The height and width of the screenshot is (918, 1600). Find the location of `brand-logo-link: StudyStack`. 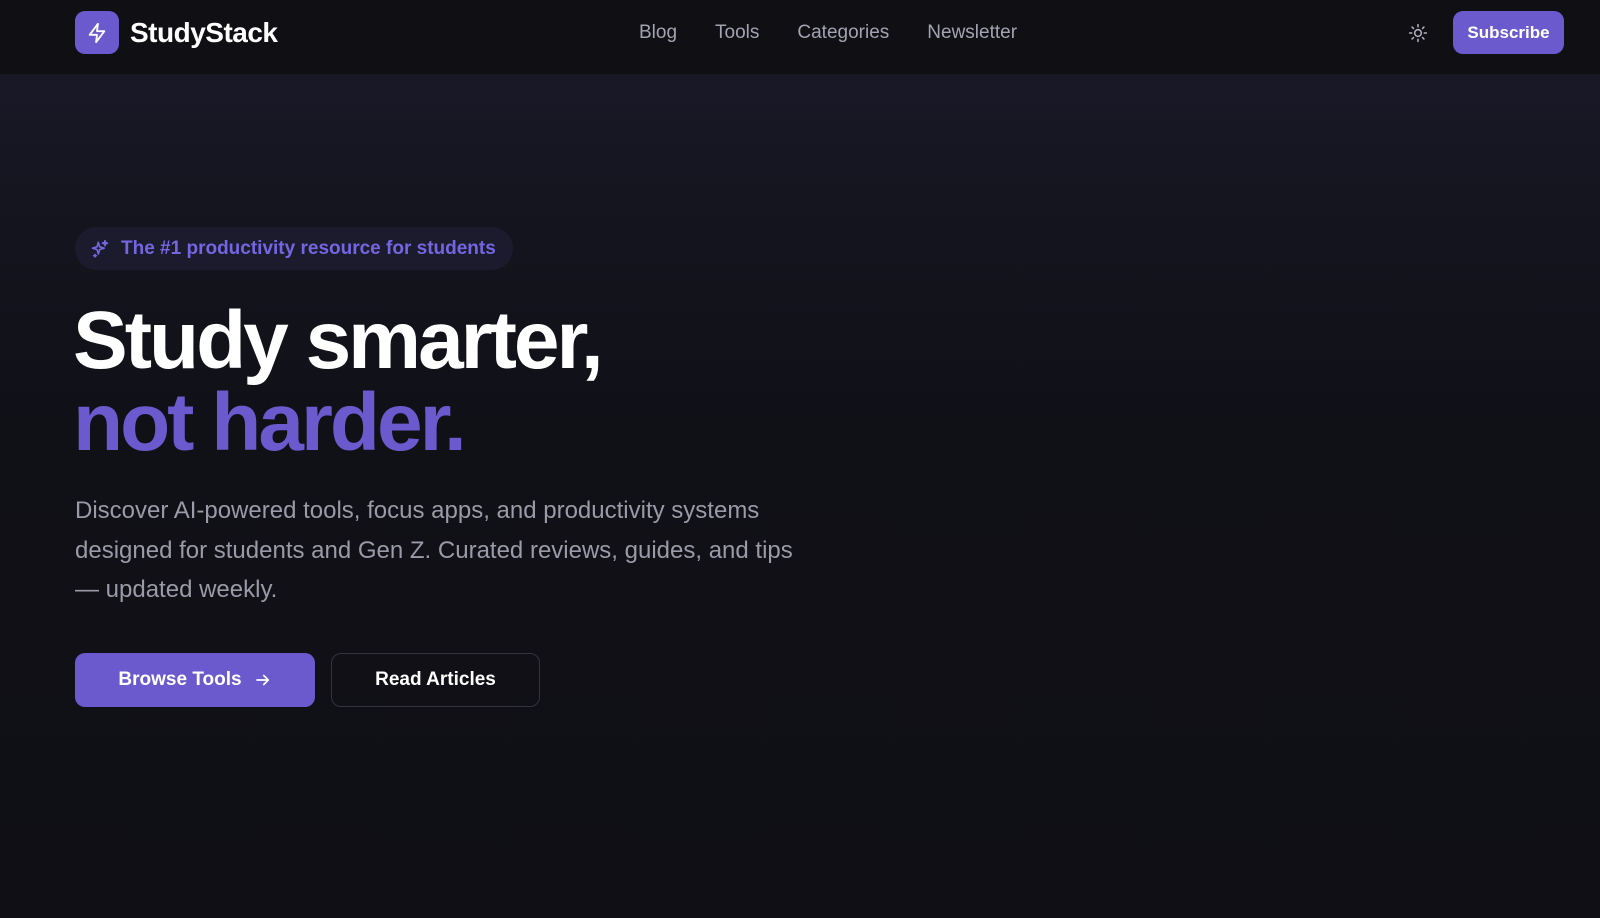

brand-logo-link: StudyStack is located at coordinates (176, 32).